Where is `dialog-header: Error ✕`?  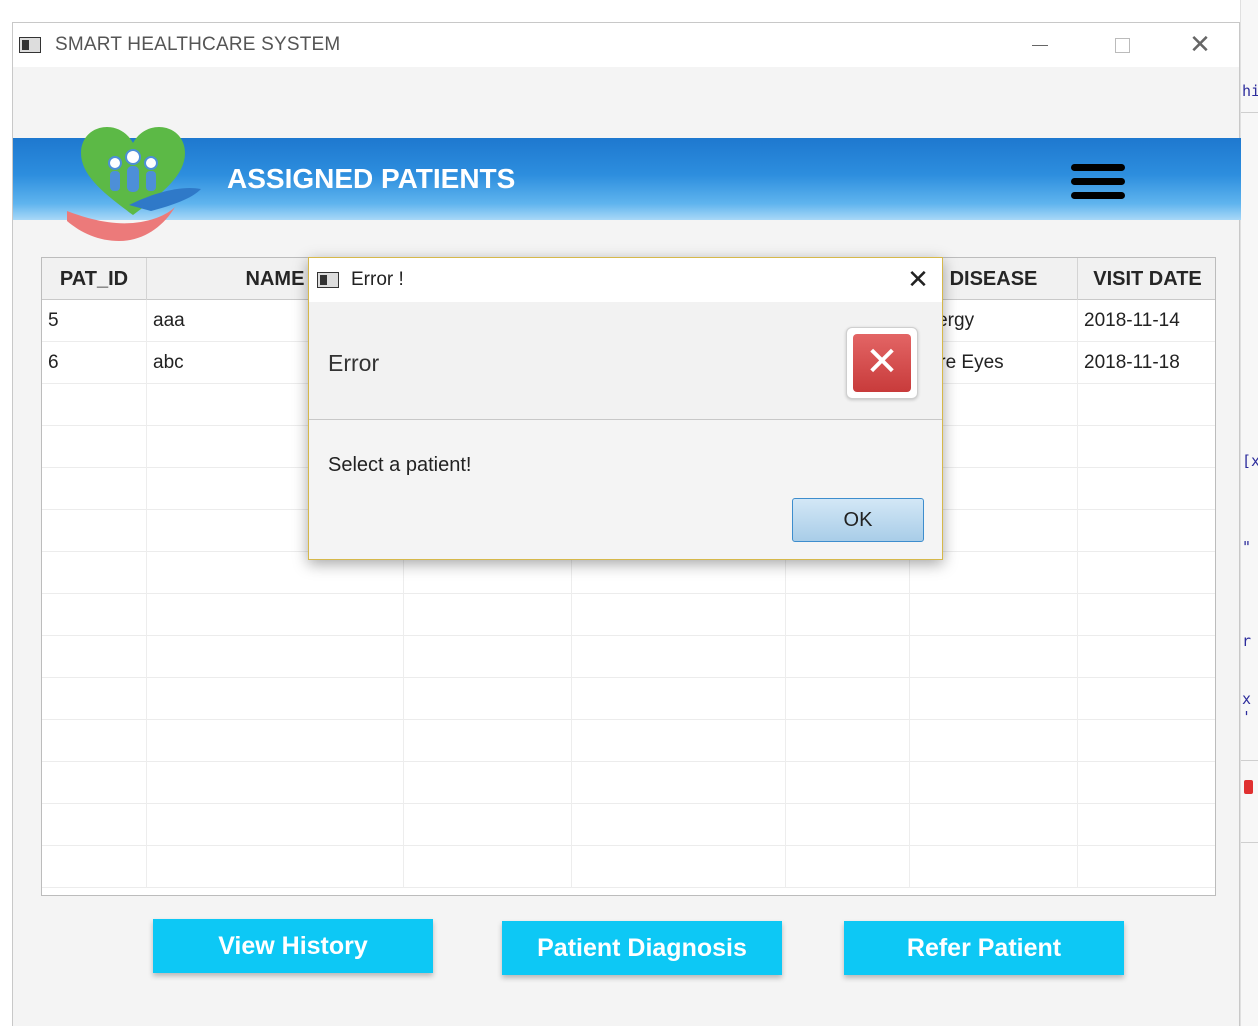
dialog-header: Error ✕ is located at coordinates (625, 361).